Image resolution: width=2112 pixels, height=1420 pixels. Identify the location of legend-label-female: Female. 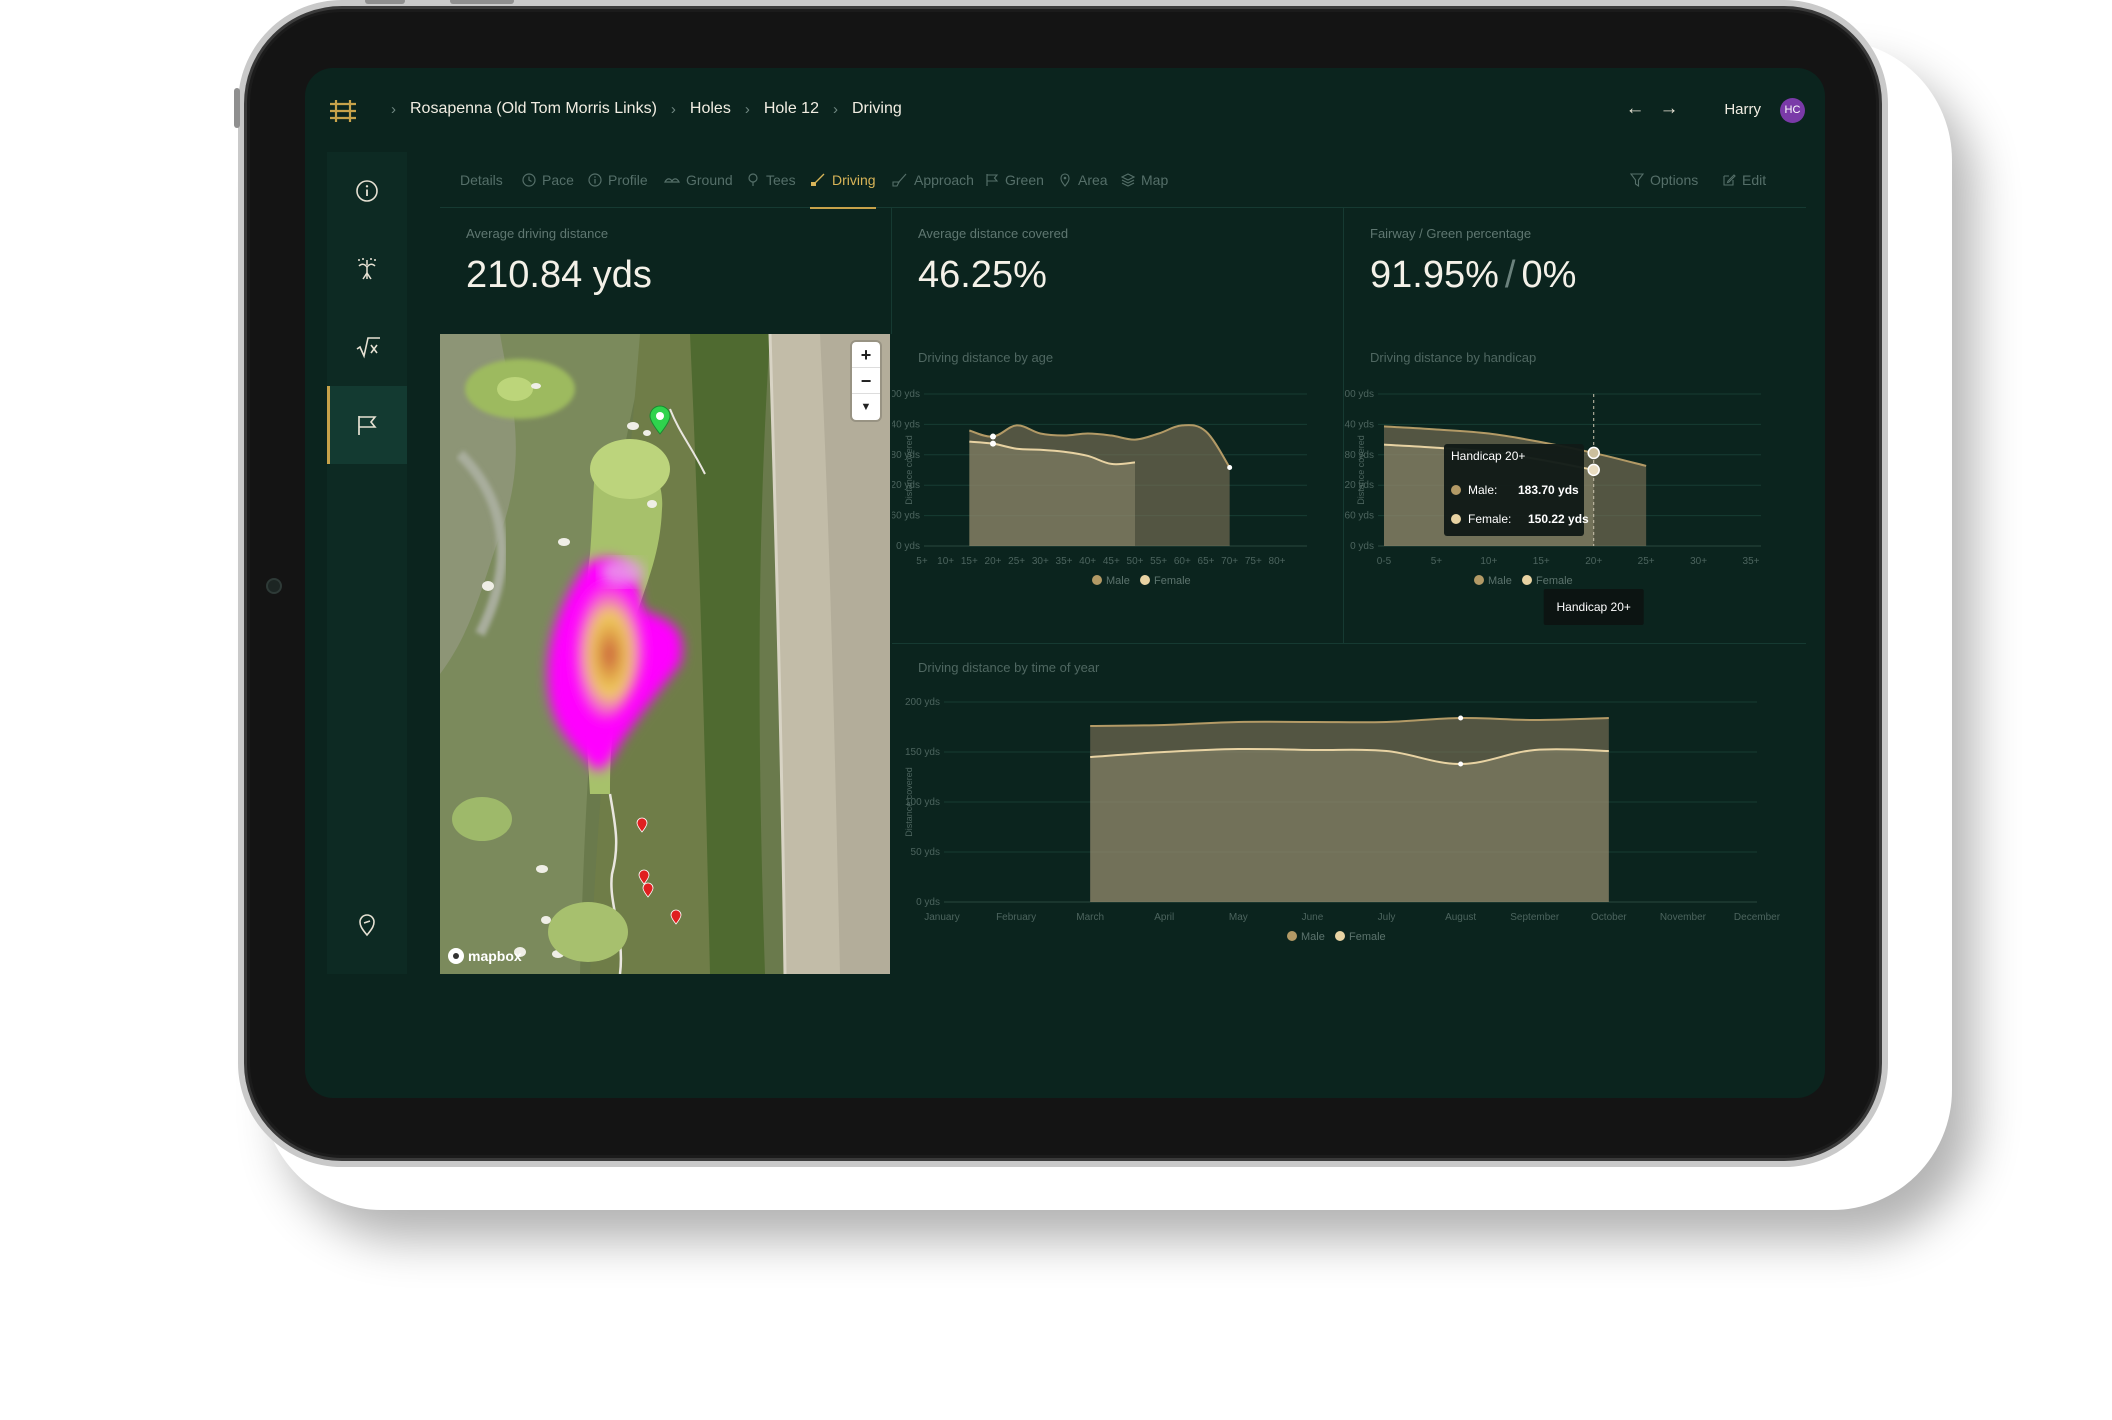
(1554, 581).